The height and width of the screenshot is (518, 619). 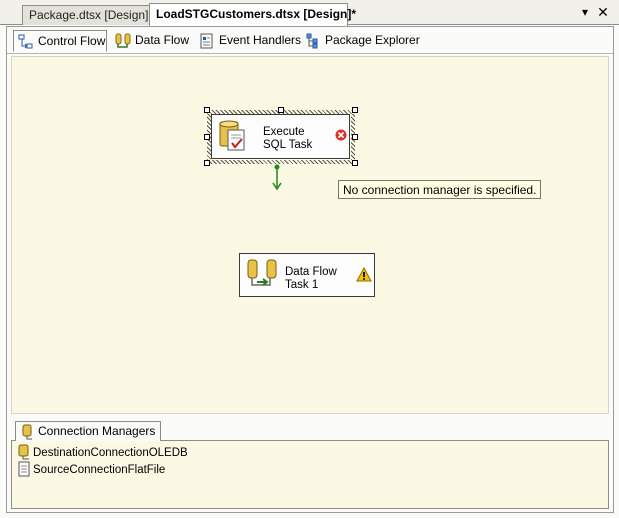 What do you see at coordinates (207, 110) in the screenshot?
I see `resize-handle-nw` at bounding box center [207, 110].